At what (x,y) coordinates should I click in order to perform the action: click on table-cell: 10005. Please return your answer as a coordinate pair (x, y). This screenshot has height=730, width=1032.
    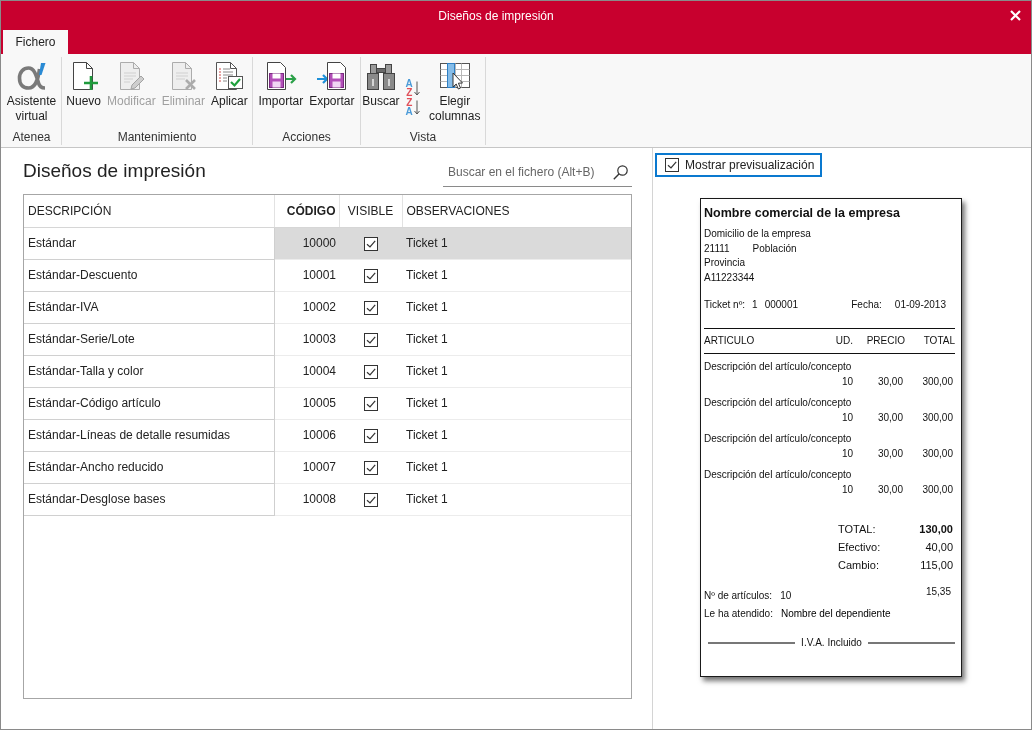
    Looking at the image, I should click on (306, 403).